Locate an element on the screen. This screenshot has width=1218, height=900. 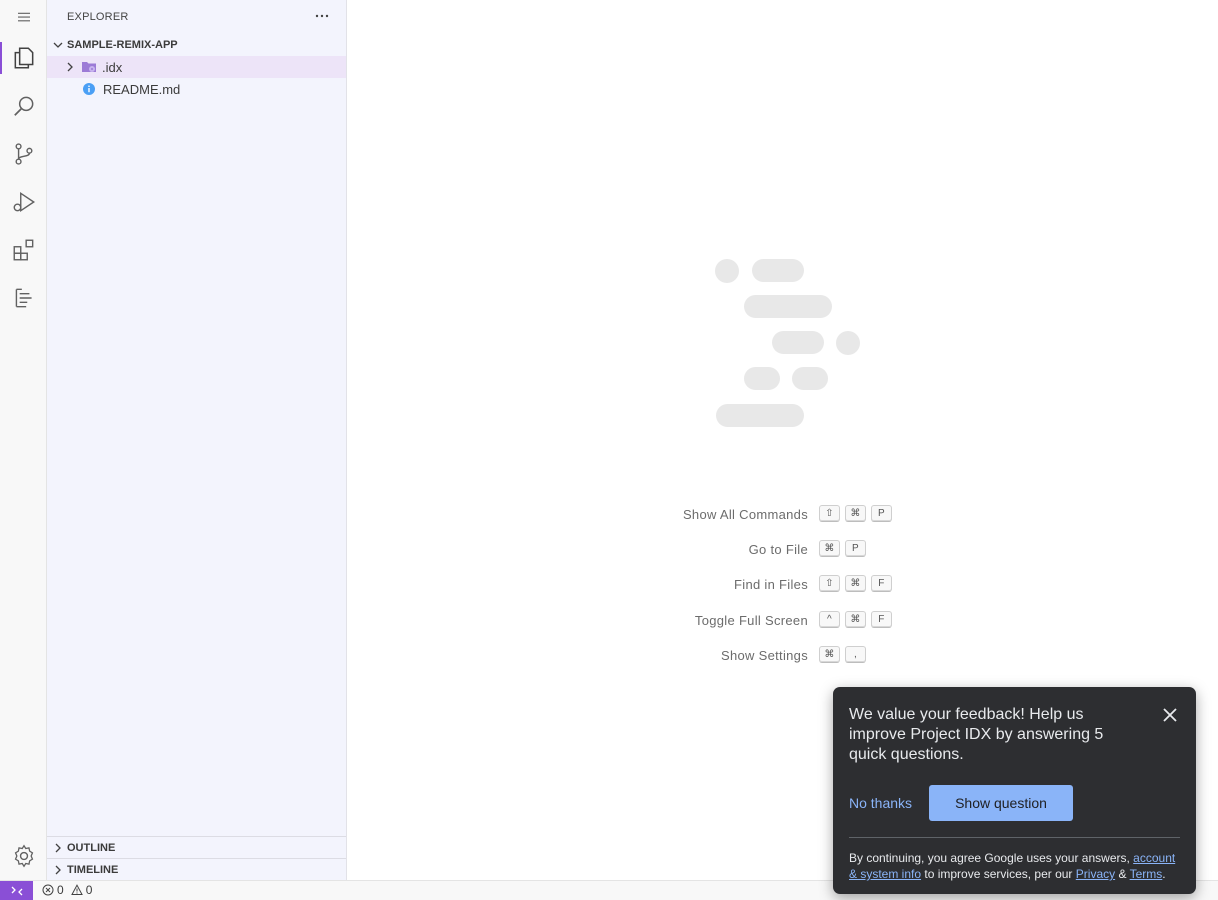
activity-search is located at coordinates (23, 106).